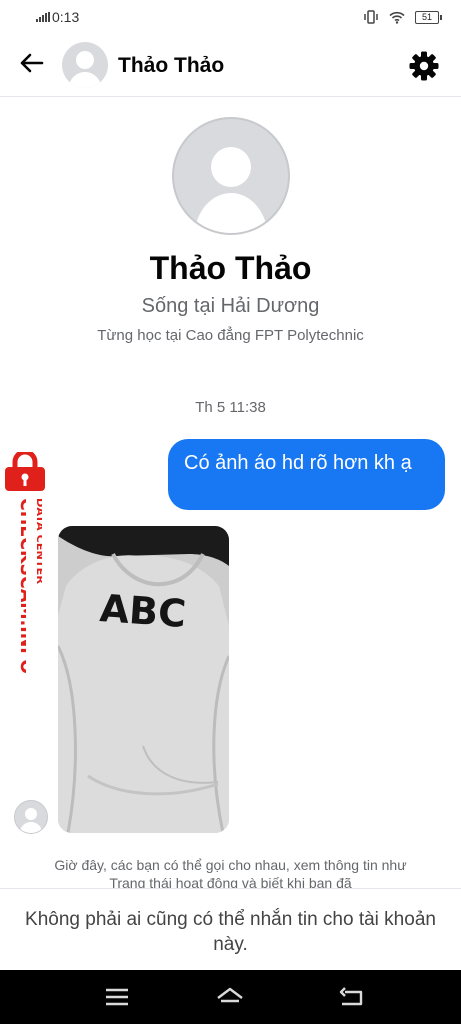  I want to click on svg-text: DATA CENTER, so click(38, 541).